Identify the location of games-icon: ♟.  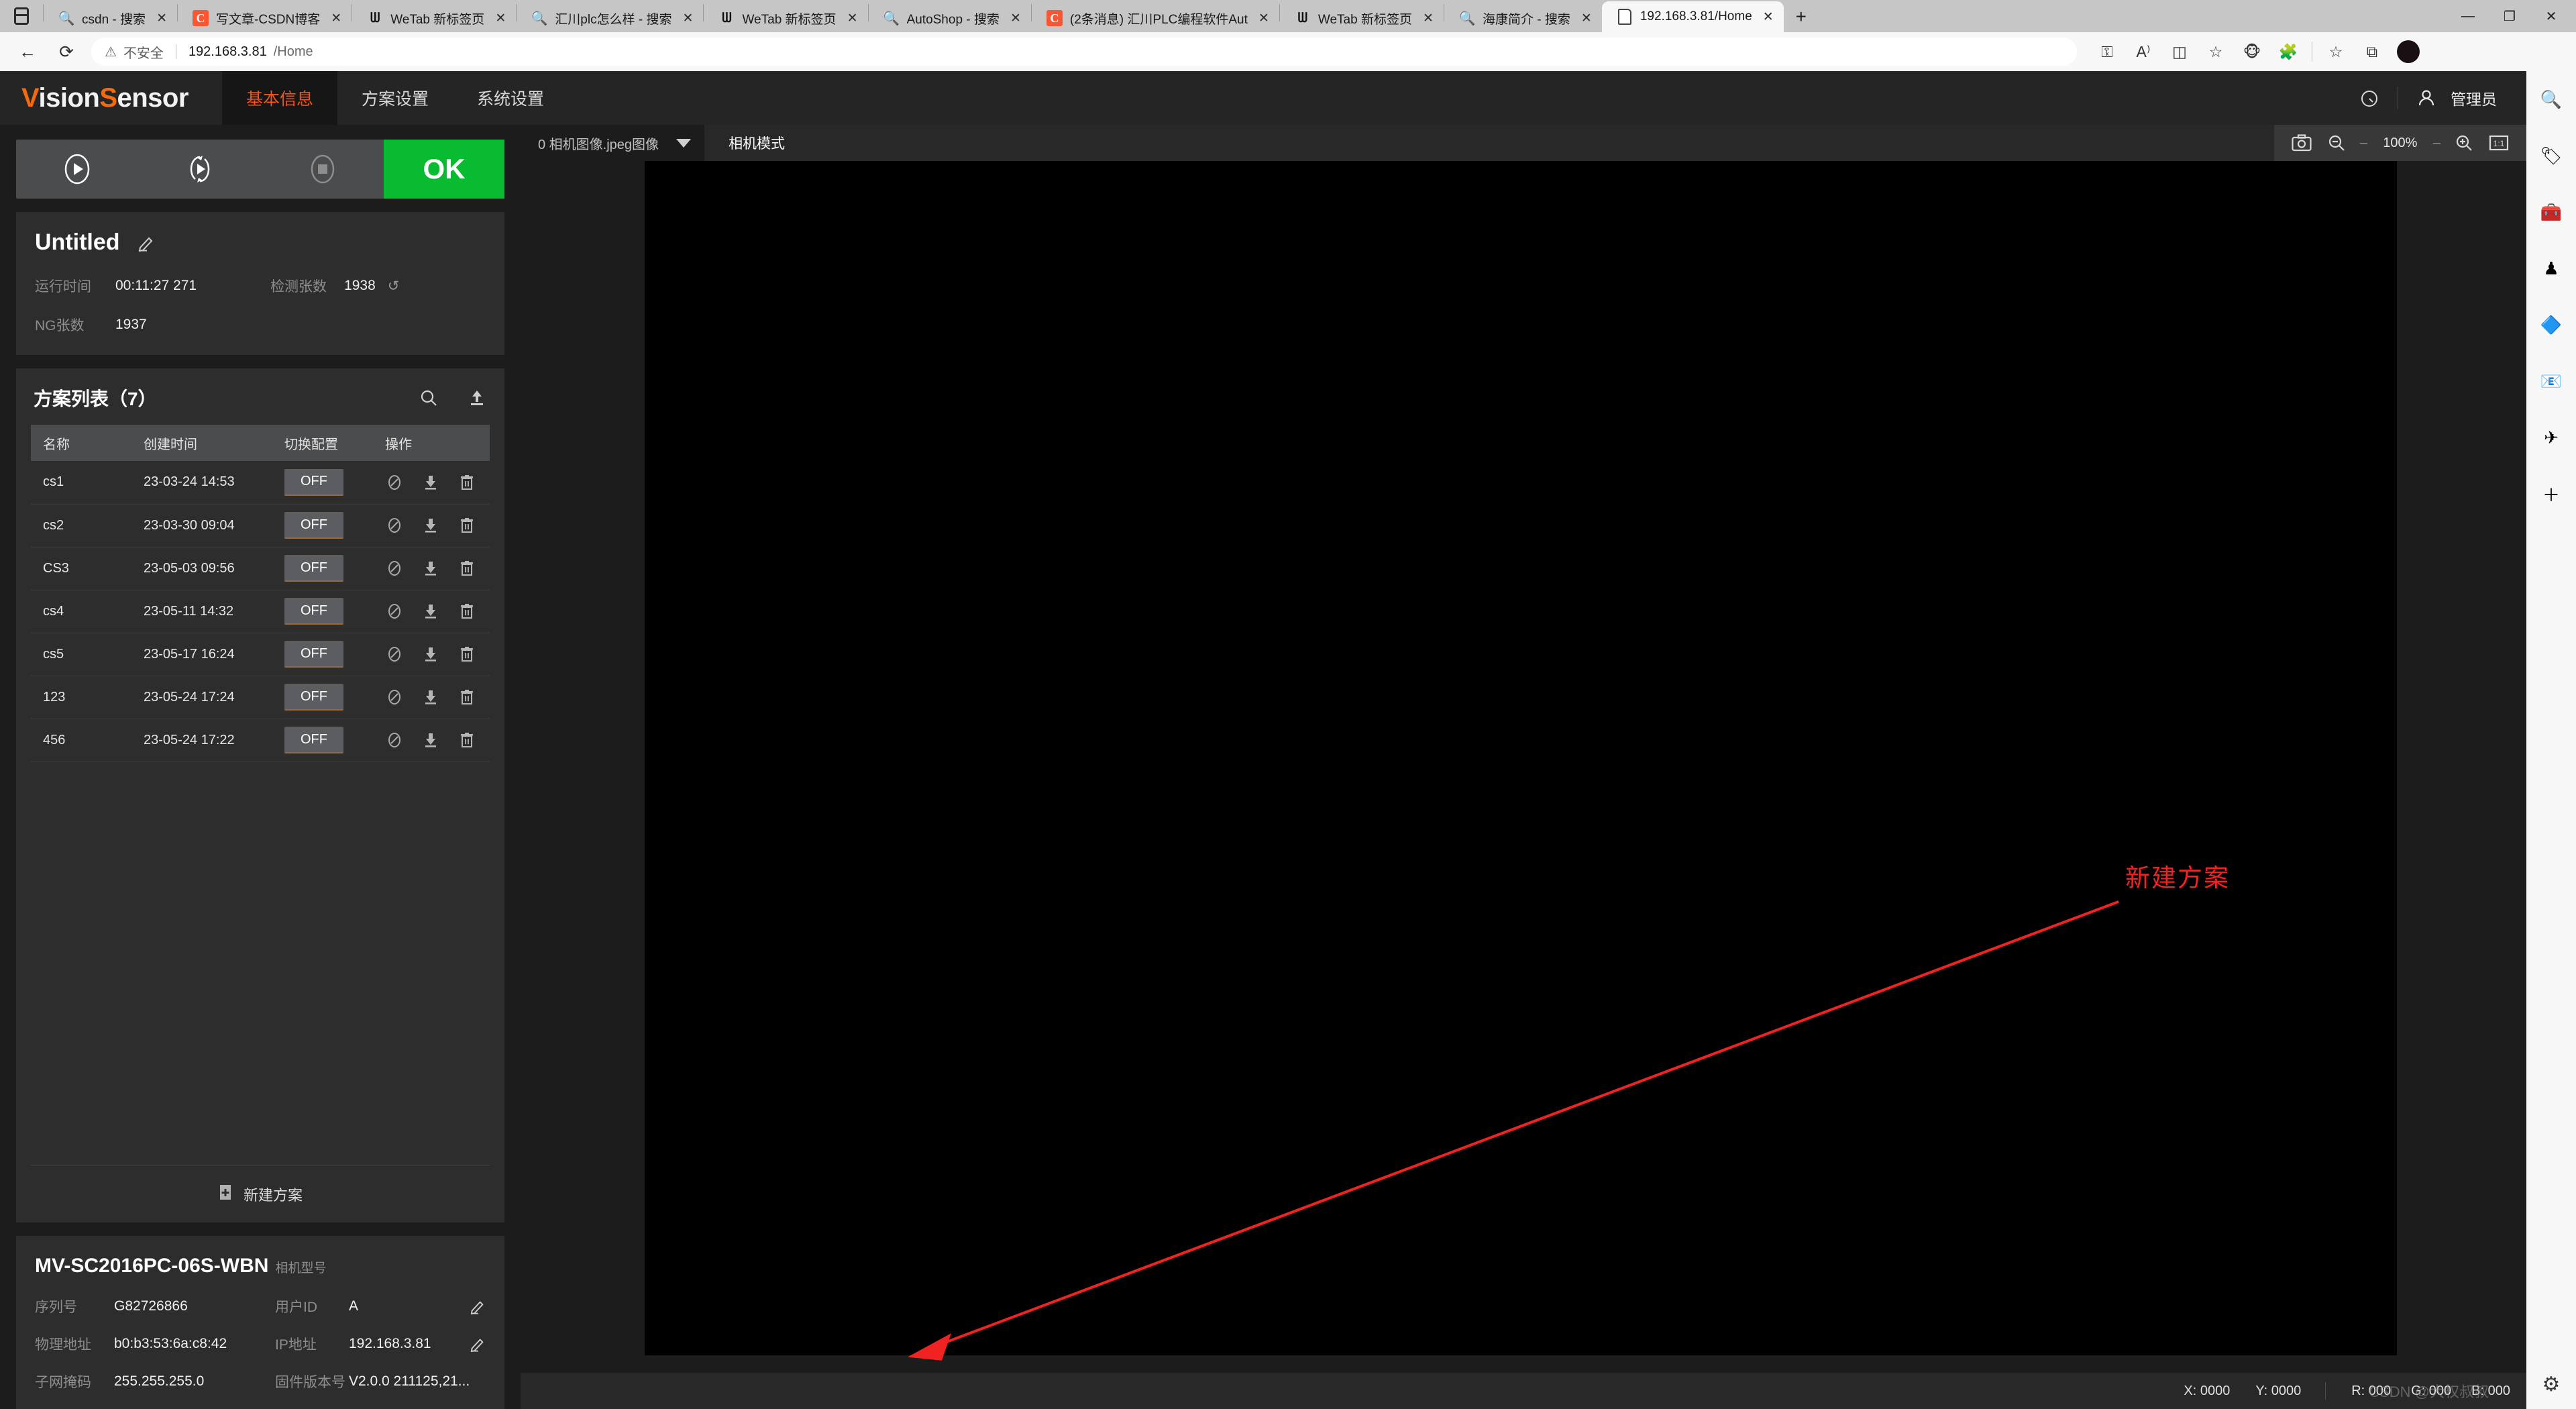
(2551, 268).